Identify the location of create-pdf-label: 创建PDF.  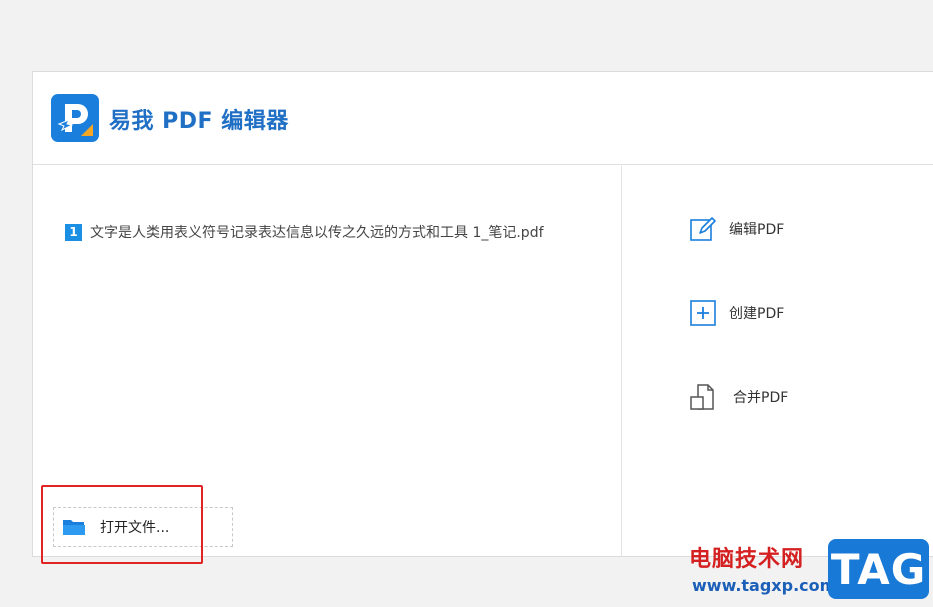
(757, 314).